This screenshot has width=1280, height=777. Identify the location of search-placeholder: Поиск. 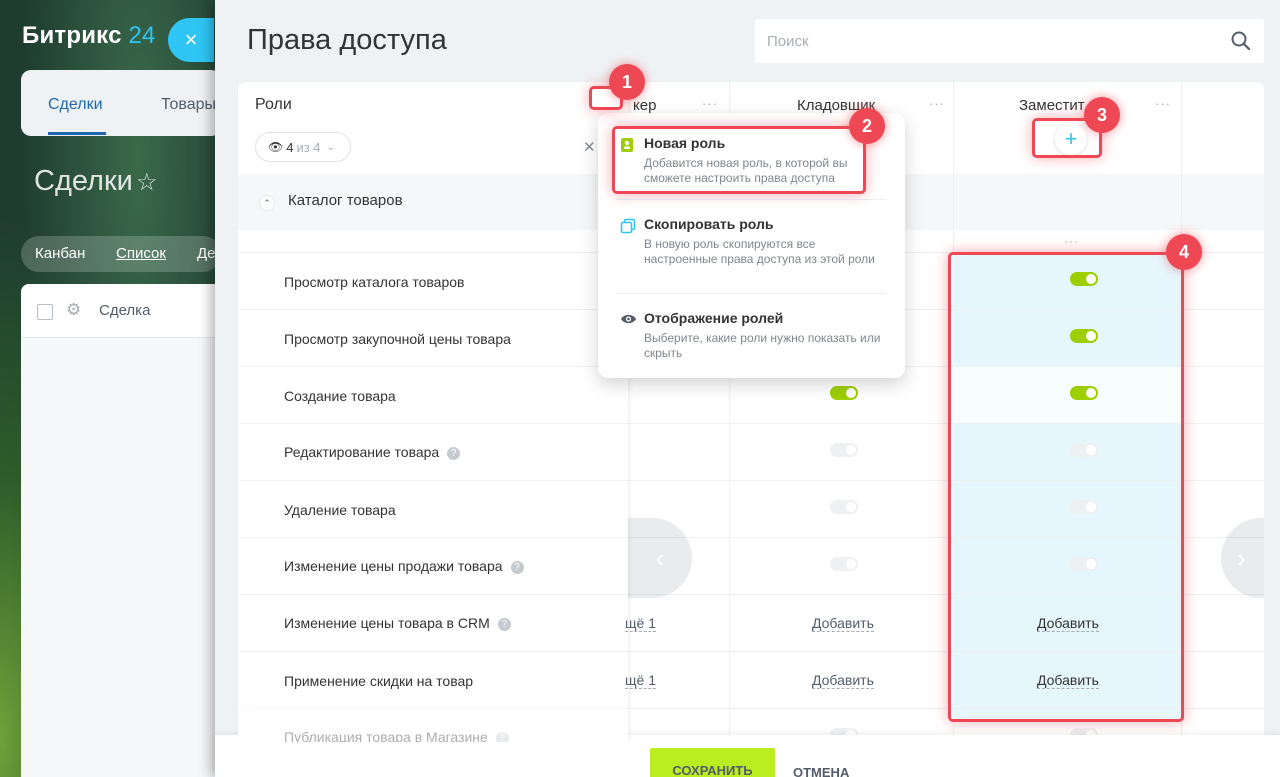
(788, 41).